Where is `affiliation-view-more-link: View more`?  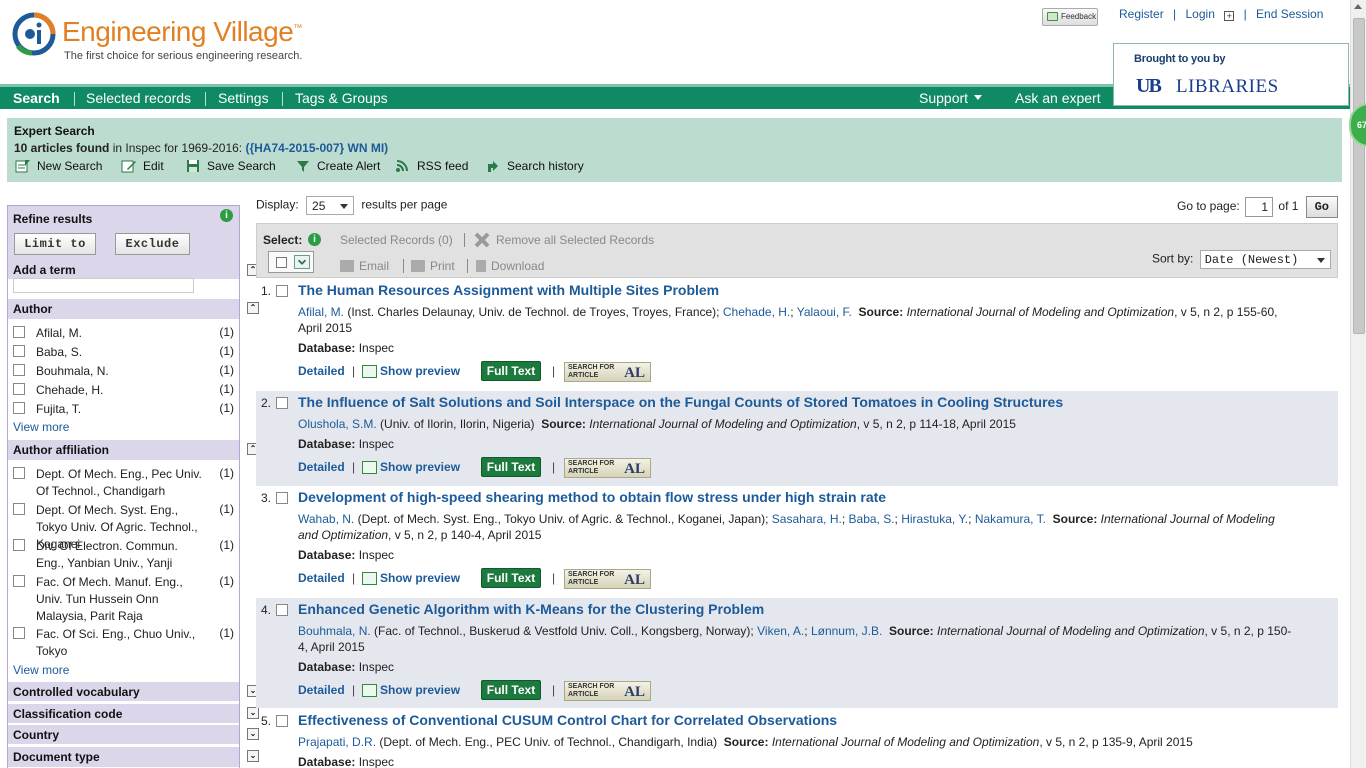 affiliation-view-more-link: View more is located at coordinates (41, 670).